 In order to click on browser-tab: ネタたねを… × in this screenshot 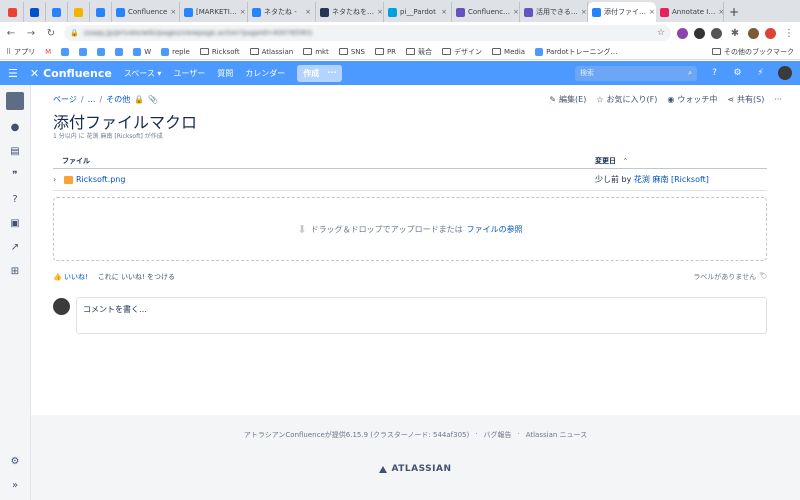, I will do `click(350, 12)`.